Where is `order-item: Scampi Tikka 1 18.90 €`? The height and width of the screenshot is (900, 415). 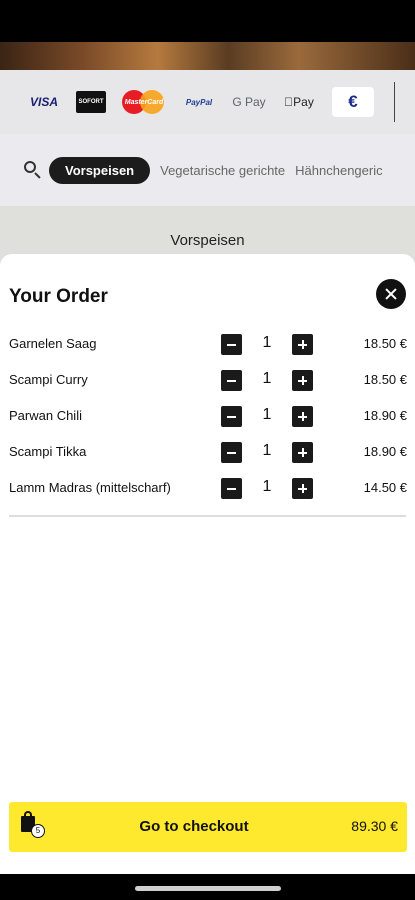
order-item: Scampi Tikka 1 18.90 € is located at coordinates (207, 452).